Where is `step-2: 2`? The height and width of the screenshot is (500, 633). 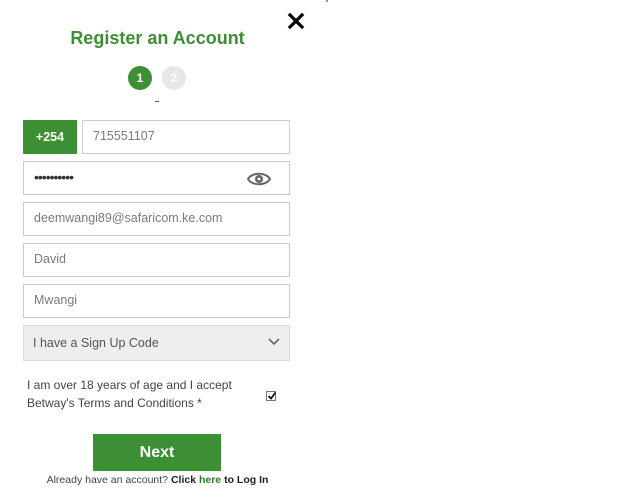 step-2: 2 is located at coordinates (174, 78).